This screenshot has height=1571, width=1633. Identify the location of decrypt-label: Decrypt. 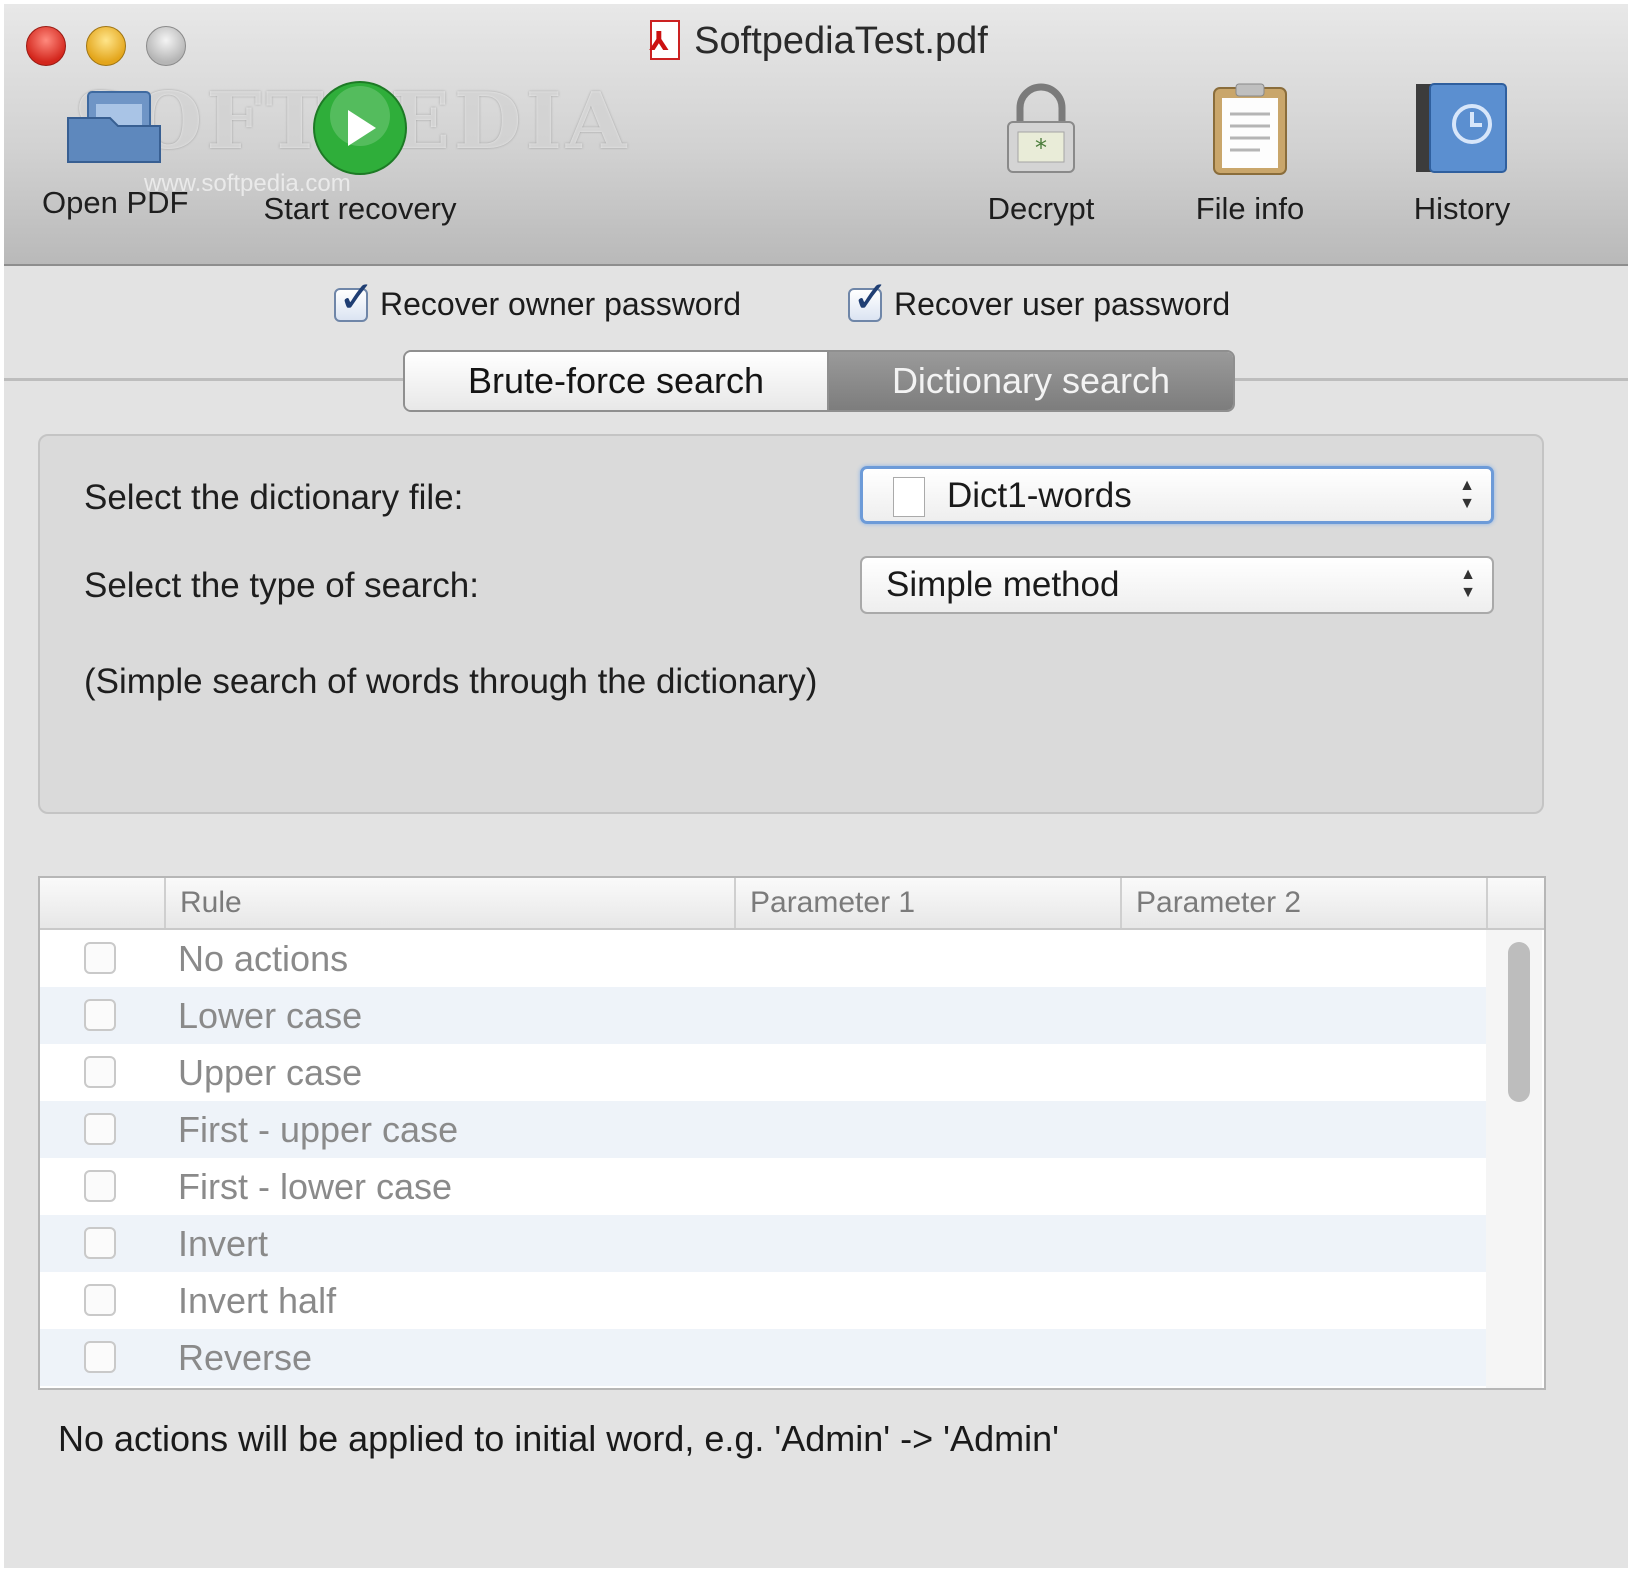
(1041, 208).